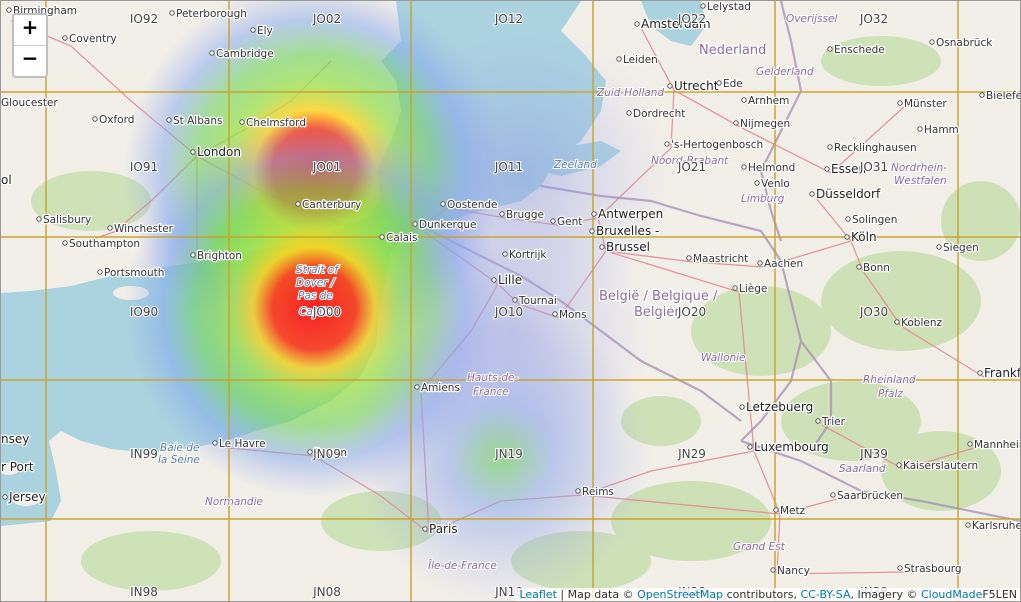 The height and width of the screenshot is (602, 1021). I want to click on city-label: Reims, so click(598, 492).